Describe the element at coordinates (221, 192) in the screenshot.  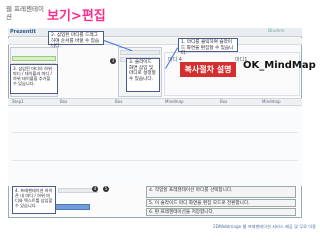
I see `callout-select-node: 4. 작업할 프레젠테이션 마디를 선택합니다.` at that location.